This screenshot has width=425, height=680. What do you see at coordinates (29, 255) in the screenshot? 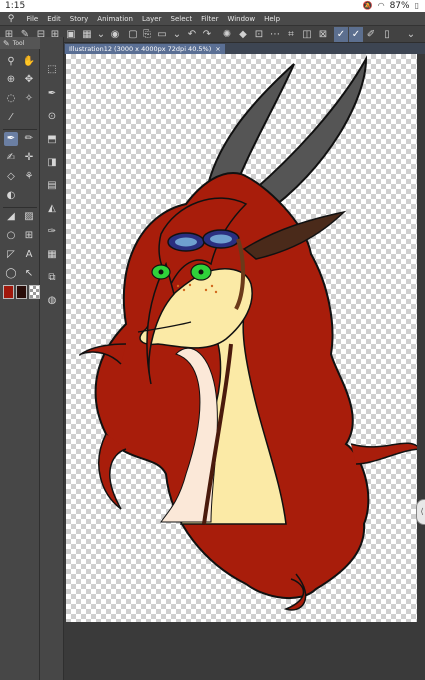
I see `text-tool-icon: A` at bounding box center [29, 255].